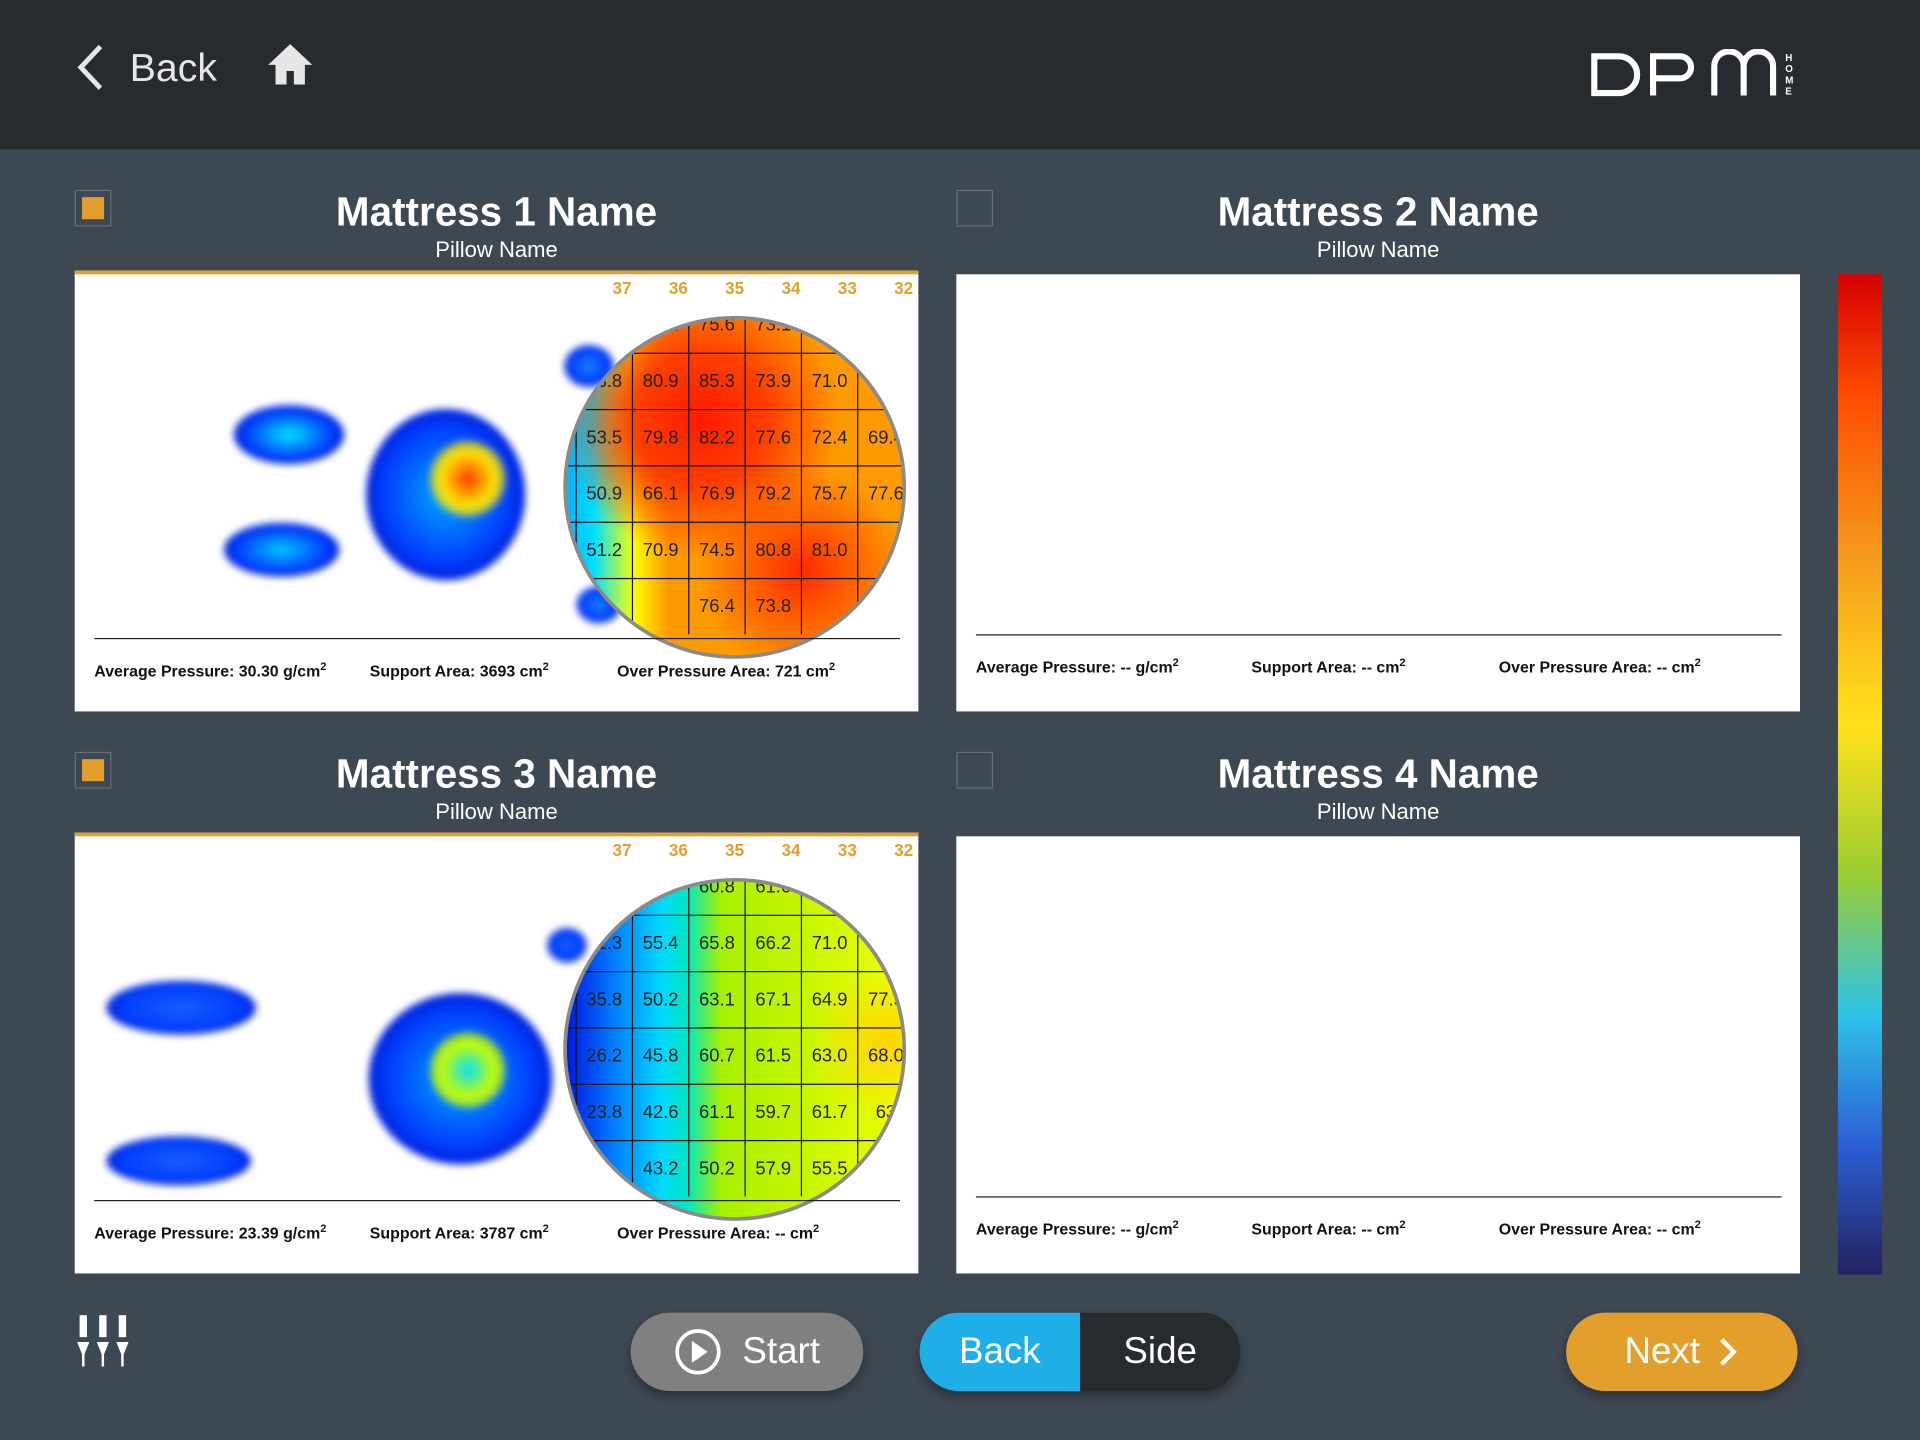 This screenshot has height=1440, width=1920. I want to click on toggle-back-label: Back, so click(999, 1351).